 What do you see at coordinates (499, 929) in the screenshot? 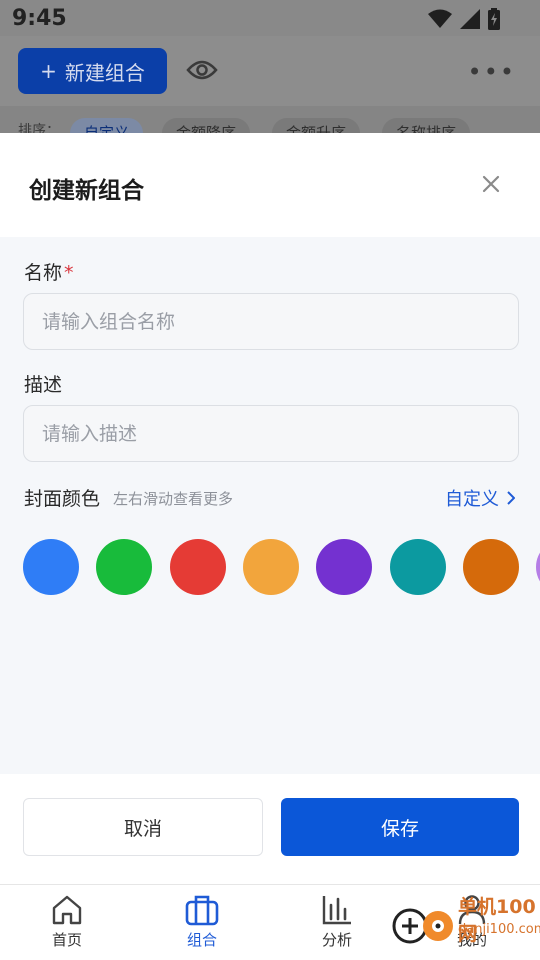
I see `watermark-url: danji100.com` at bounding box center [499, 929].